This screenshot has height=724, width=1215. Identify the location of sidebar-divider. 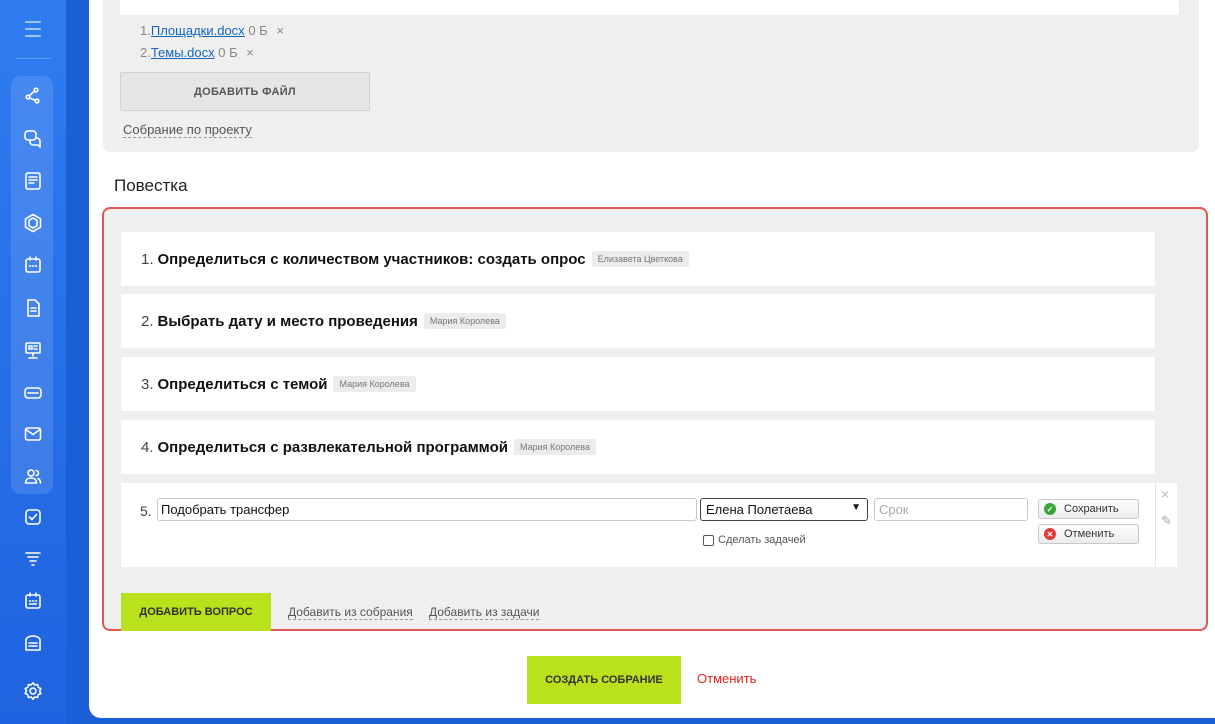
(33, 58).